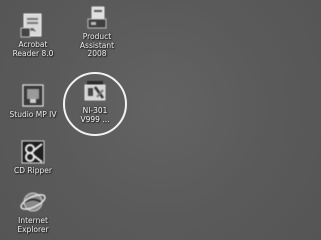 This screenshot has width=321, height=240. I want to click on acrobat-reader-icon, so click(31, 25).